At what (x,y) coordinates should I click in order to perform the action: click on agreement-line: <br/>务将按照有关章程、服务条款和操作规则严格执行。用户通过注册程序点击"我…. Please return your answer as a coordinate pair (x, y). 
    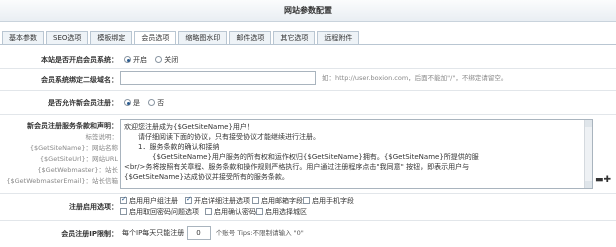
    Looking at the image, I should click on (297, 167).